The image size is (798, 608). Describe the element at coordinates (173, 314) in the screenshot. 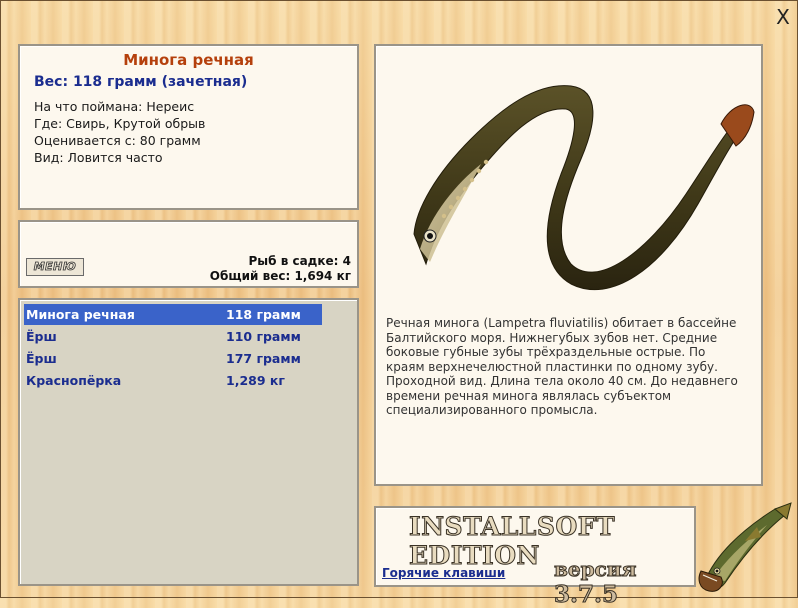

I see `catch-row-selected: Минога речная 118 грамм` at that location.